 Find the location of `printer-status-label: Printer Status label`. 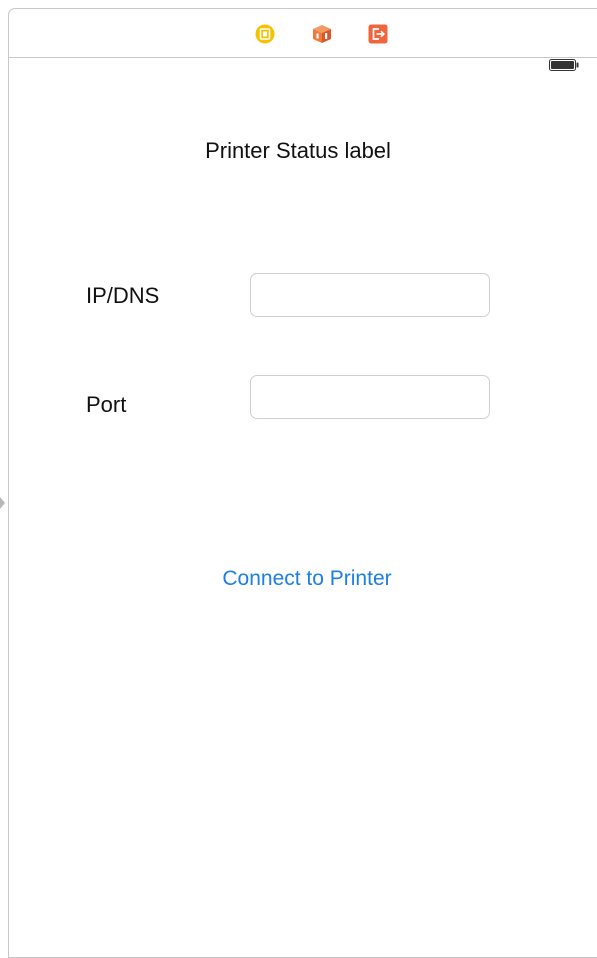

printer-status-label: Printer Status label is located at coordinates (298, 150).